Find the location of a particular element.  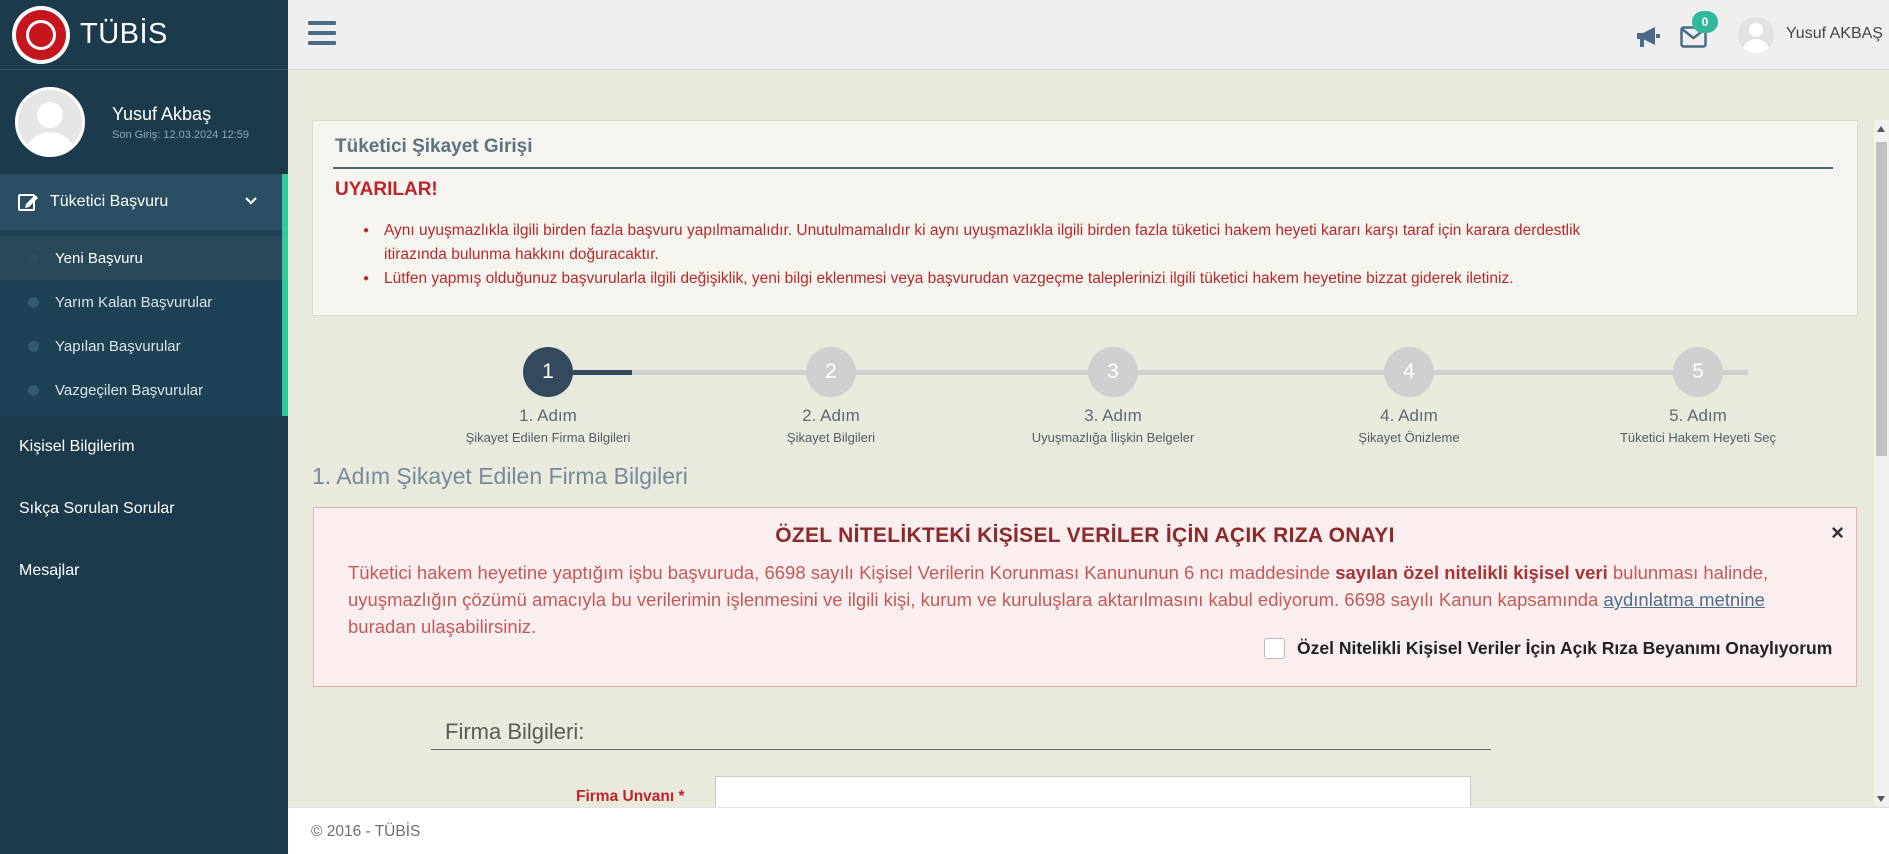

menu-tuketici-basvuru-toggle: Tüketici Başvuru is located at coordinates (141, 202).